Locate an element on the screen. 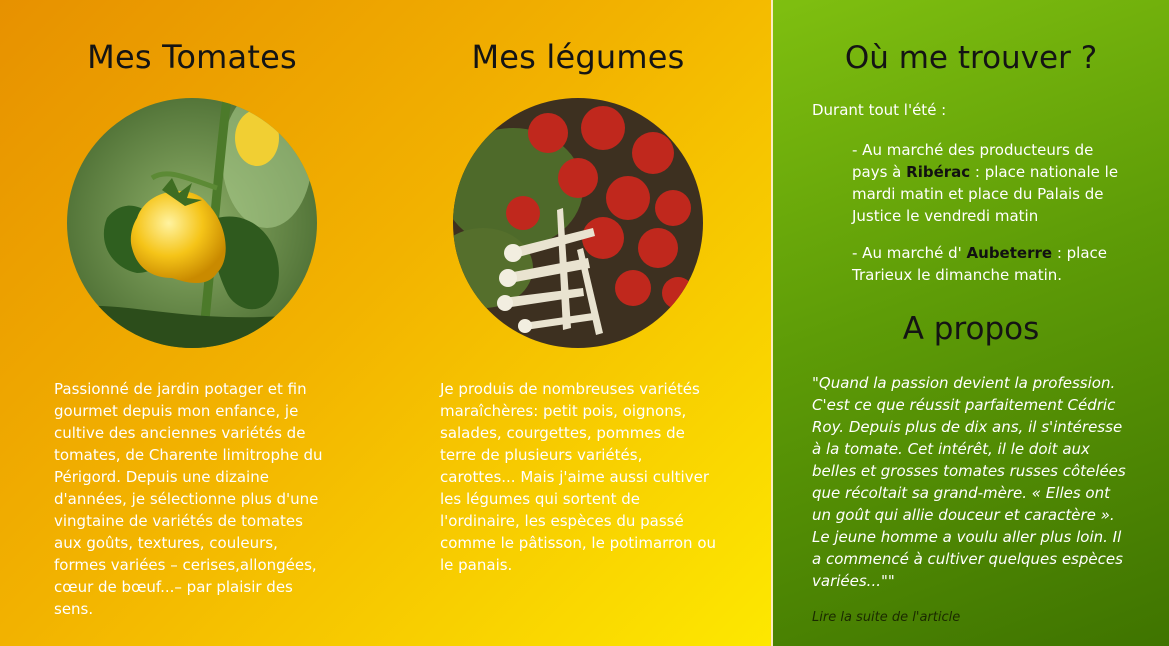  market-place-name: Ribérac is located at coordinates (938, 172).